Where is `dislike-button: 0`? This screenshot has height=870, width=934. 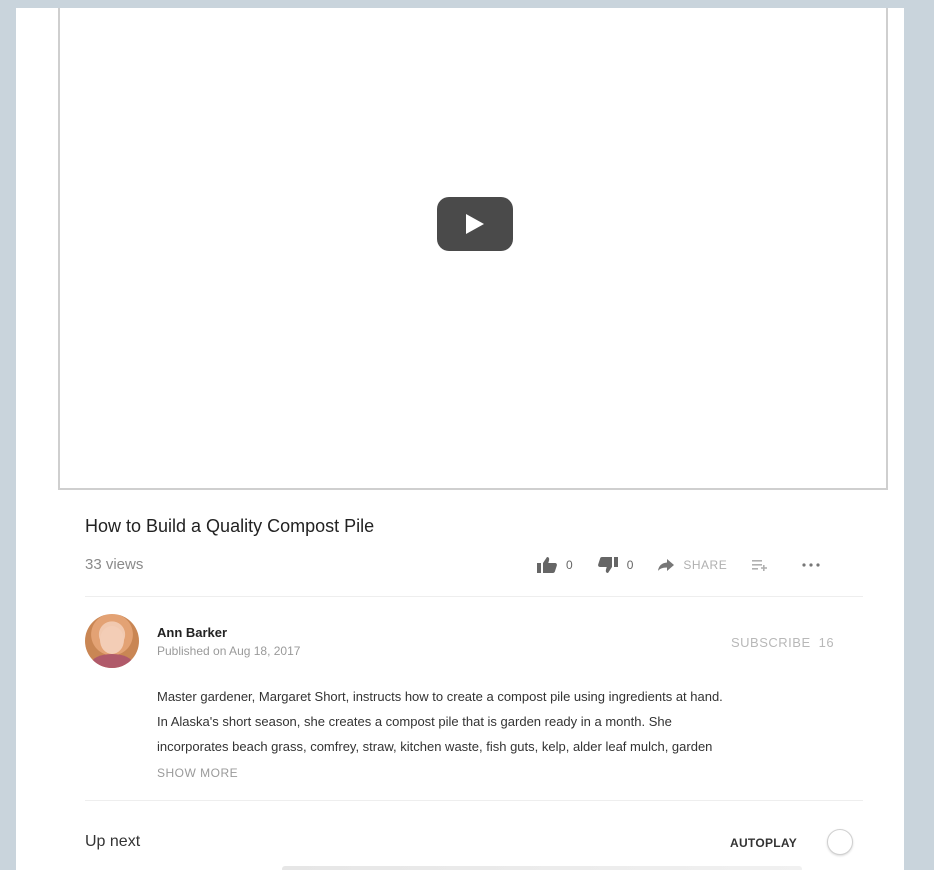
dislike-button: 0 is located at coordinates (615, 565).